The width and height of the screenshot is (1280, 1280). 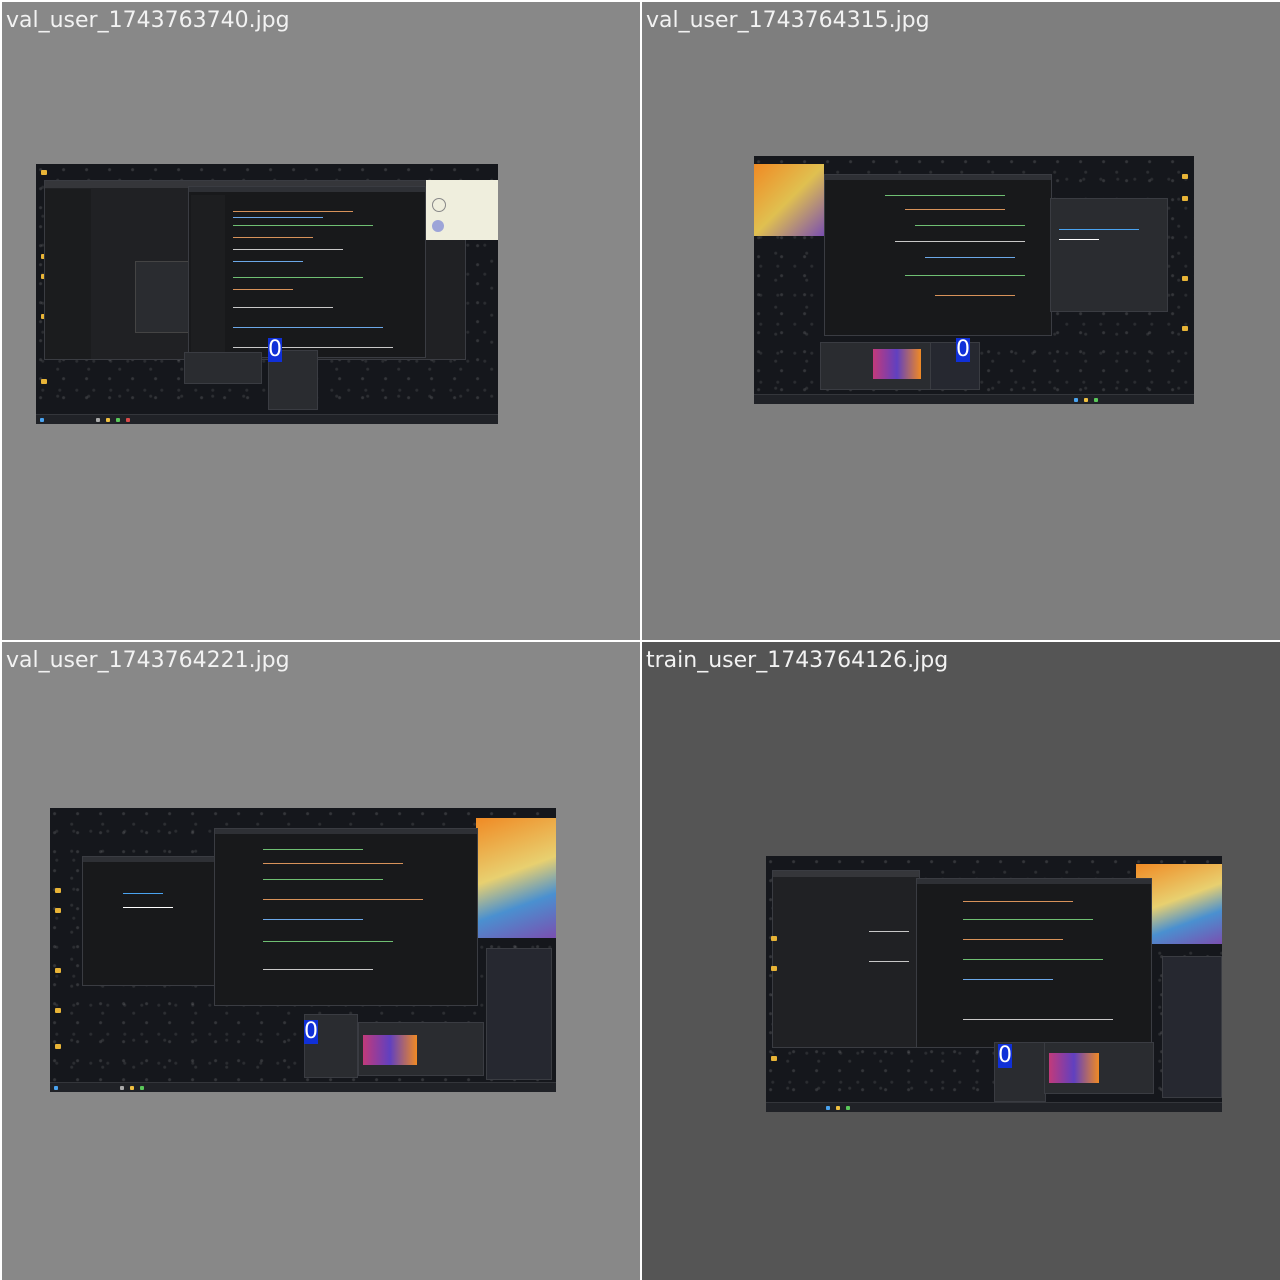 What do you see at coordinates (150, 921) in the screenshot?
I see `file-explorer-window` at bounding box center [150, 921].